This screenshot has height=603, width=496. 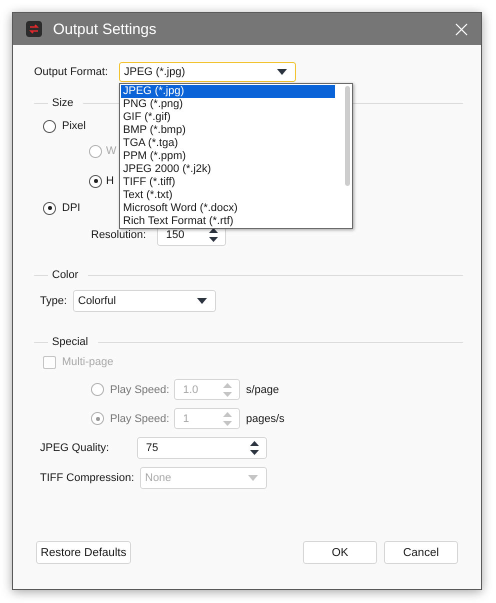 I want to click on field-label: Type:, so click(x=54, y=301).